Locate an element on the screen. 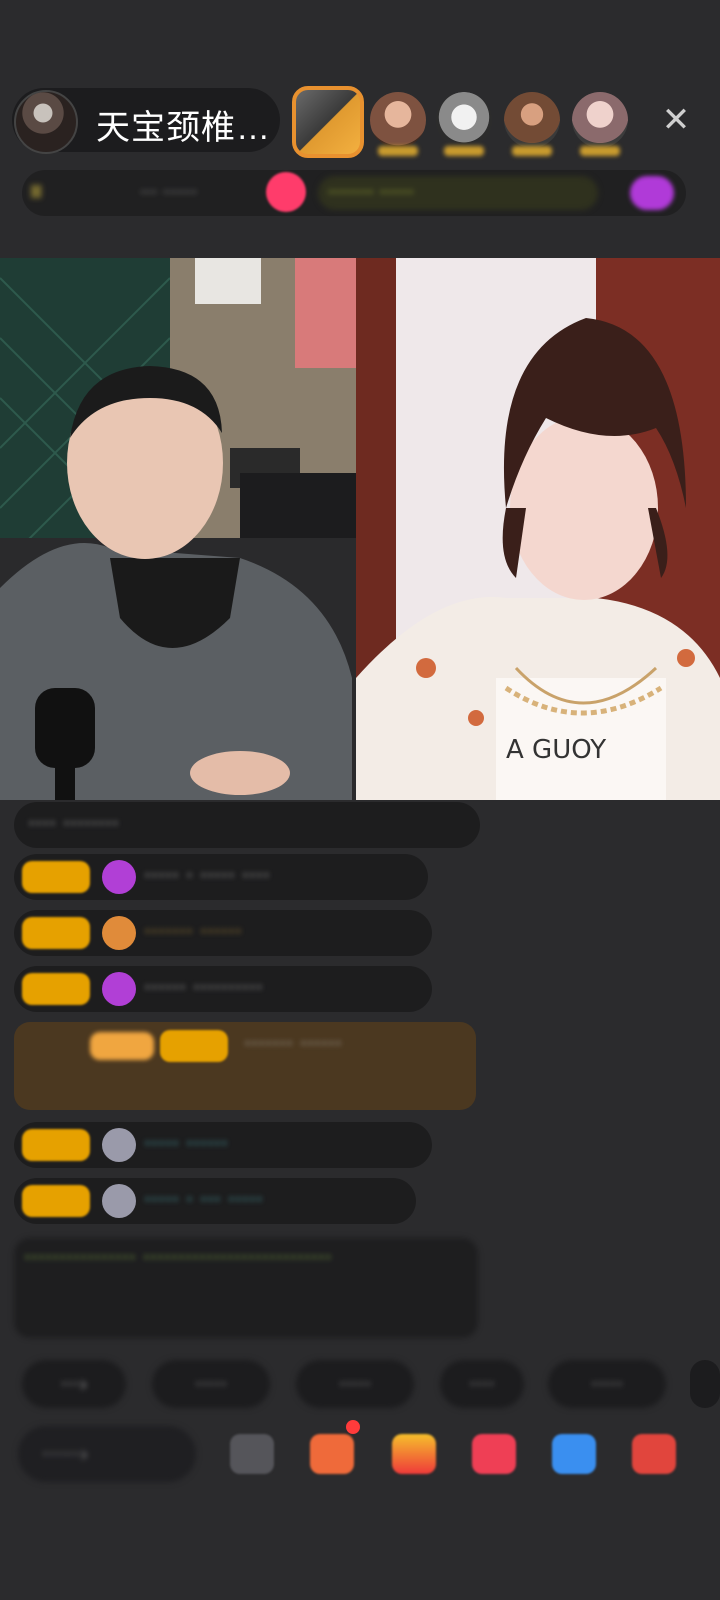 This screenshot has width=720, height=1600. chat-input: ······› is located at coordinates (107, 1454).